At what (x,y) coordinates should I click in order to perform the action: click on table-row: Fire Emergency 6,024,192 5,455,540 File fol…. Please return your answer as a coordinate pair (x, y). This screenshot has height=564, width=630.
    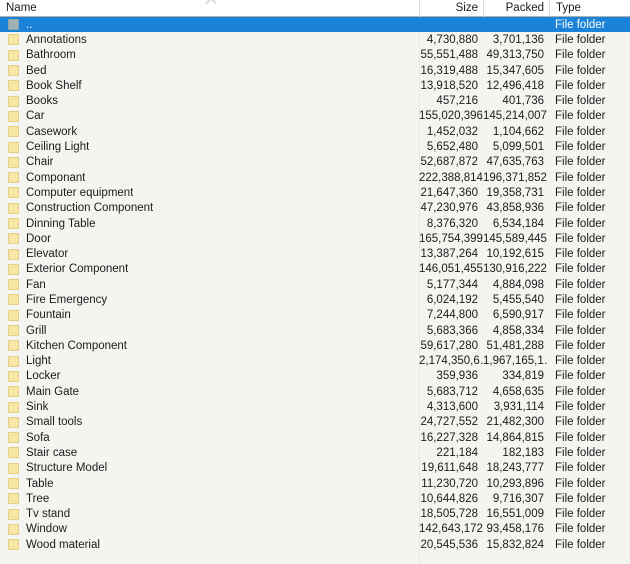
    Looking at the image, I should click on (315, 299).